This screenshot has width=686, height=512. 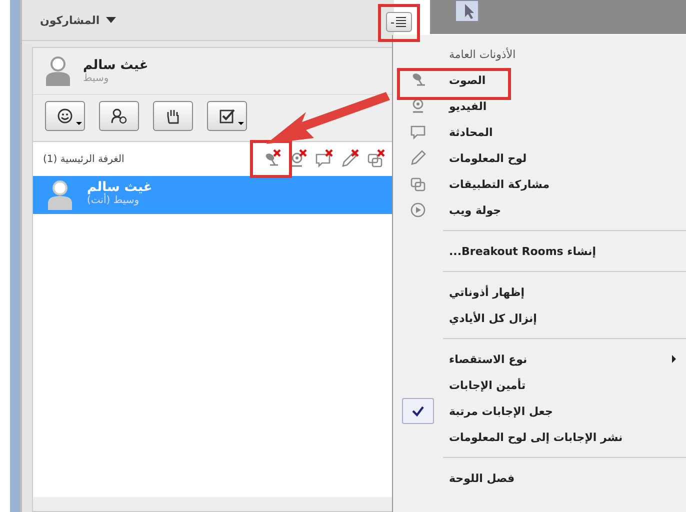 What do you see at coordinates (467, 11) in the screenshot?
I see `pointer-tool-icon` at bounding box center [467, 11].